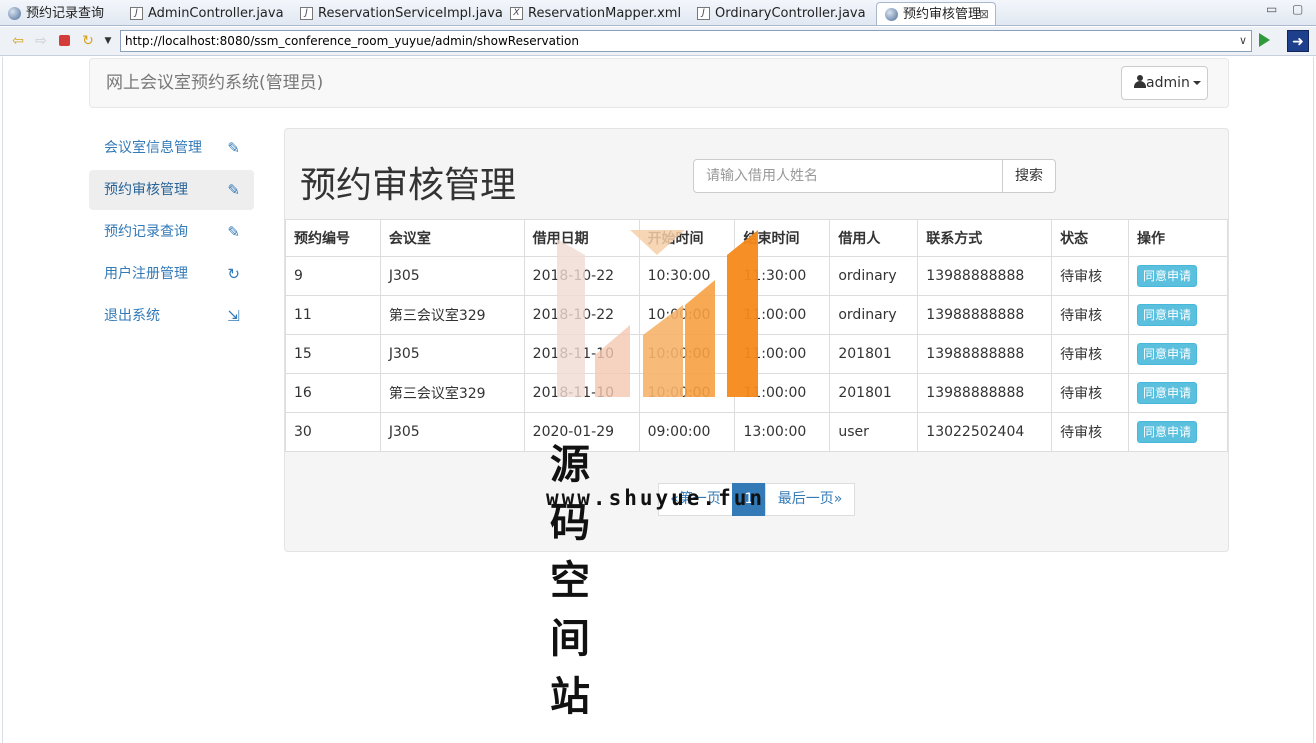 This screenshot has height=743, width=1316. I want to click on watermark-triangle, so click(657, 242).